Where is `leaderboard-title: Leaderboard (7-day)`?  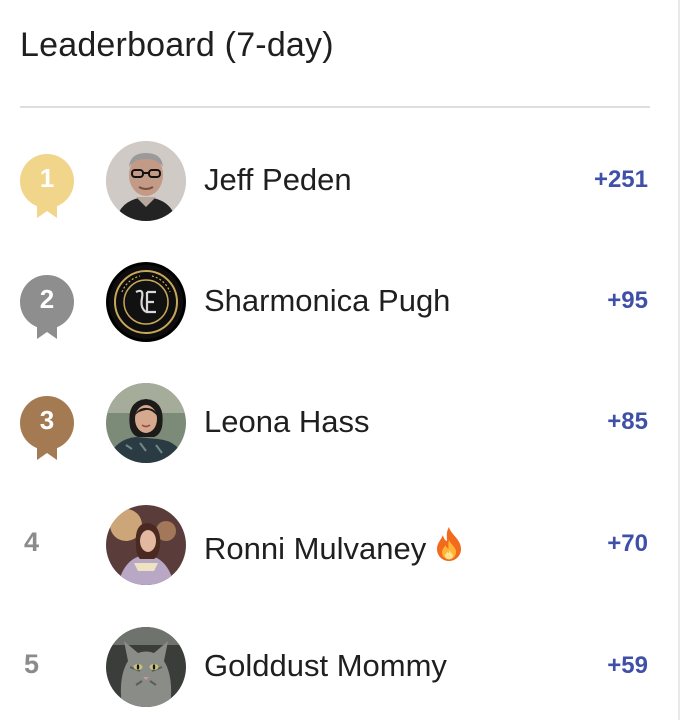
leaderboard-title: Leaderboard (7-day) is located at coordinates (177, 45).